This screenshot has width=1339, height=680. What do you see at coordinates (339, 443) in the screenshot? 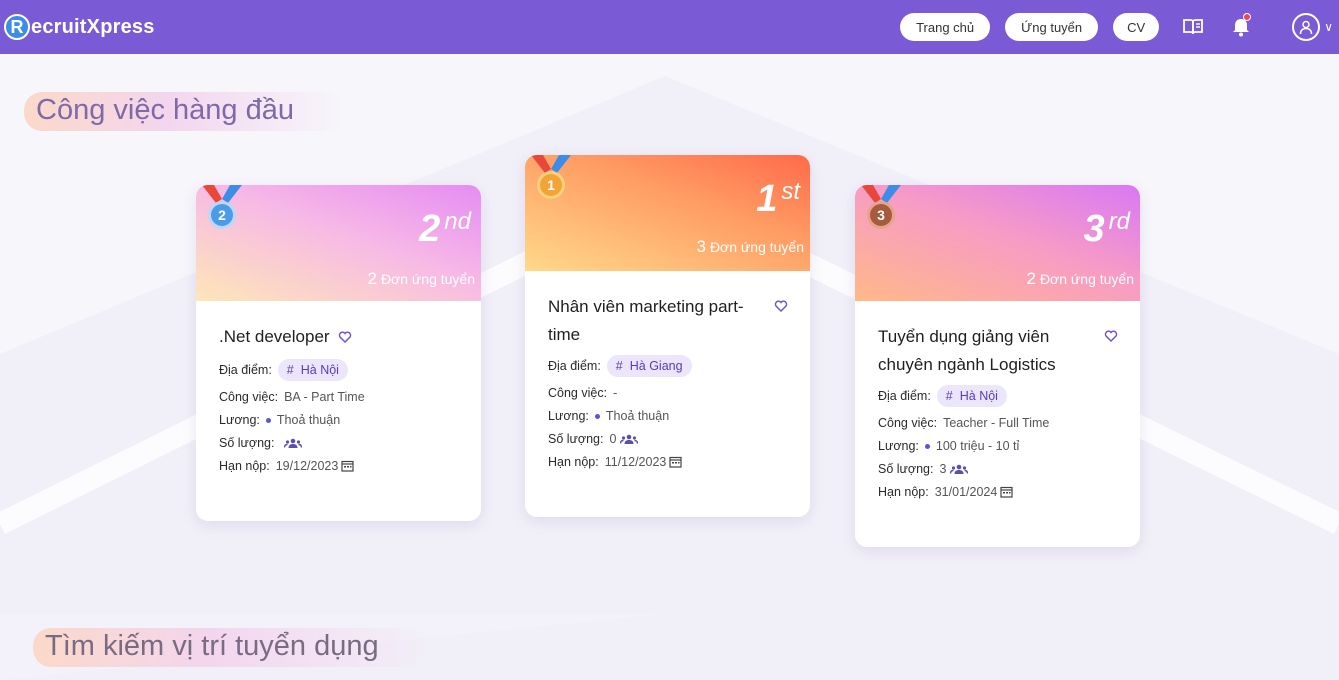
I see `quantity-row: Số lượng:` at bounding box center [339, 443].